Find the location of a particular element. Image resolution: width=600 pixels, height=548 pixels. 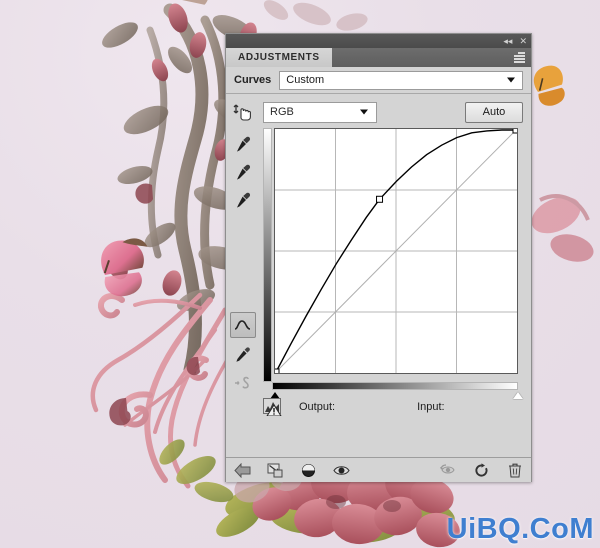

delete-adjustment-layer-icon is located at coordinates (514, 470).